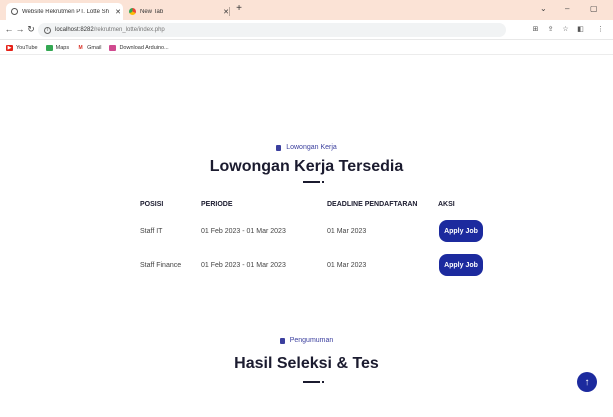 The image size is (613, 417). I want to click on reload-icon: ↻, so click(31, 29).